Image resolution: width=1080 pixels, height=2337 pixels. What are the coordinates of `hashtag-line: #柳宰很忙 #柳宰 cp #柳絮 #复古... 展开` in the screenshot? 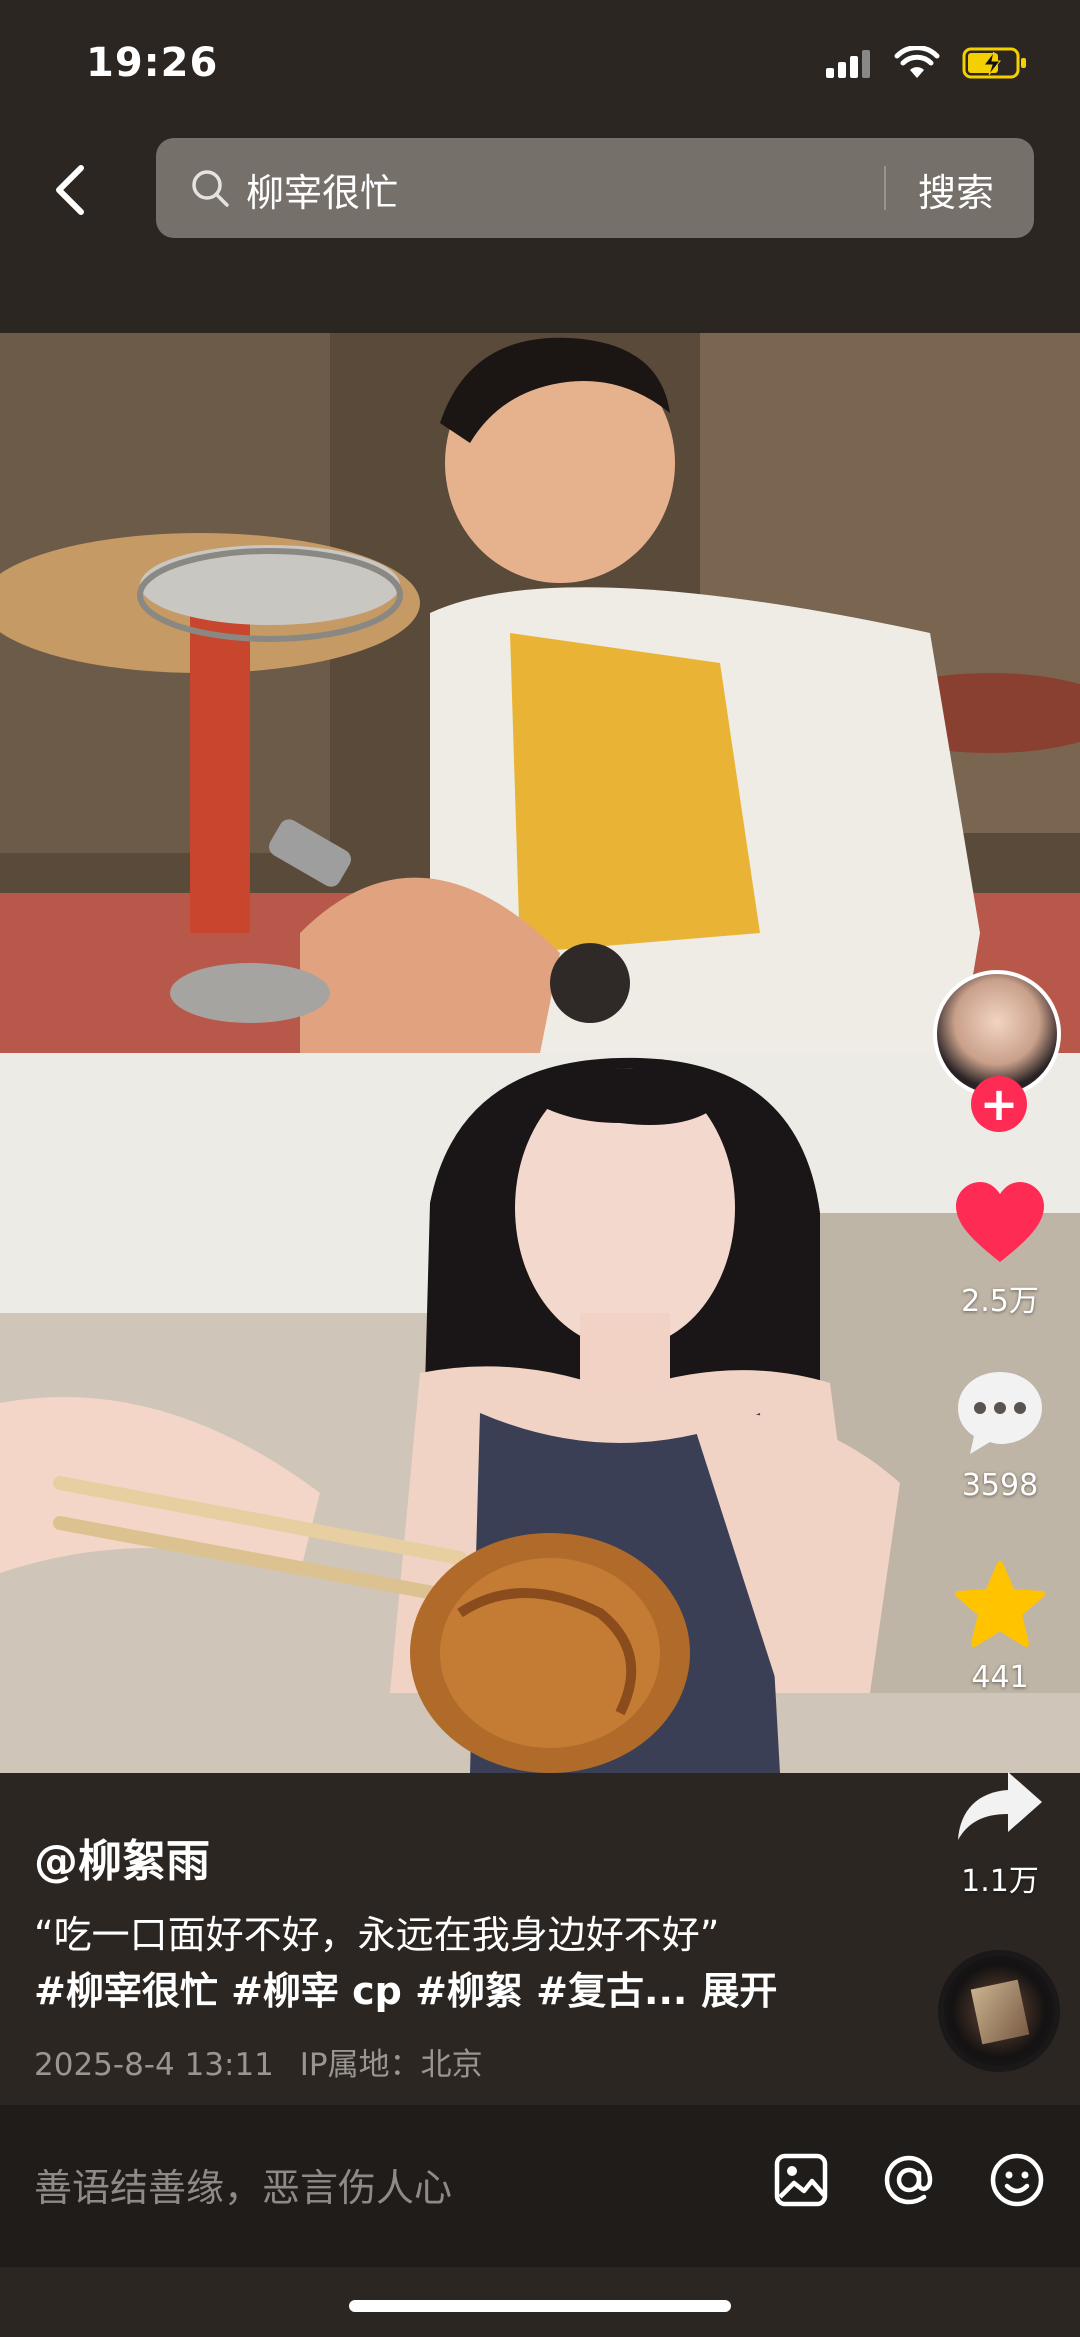 It's located at (484, 1991).